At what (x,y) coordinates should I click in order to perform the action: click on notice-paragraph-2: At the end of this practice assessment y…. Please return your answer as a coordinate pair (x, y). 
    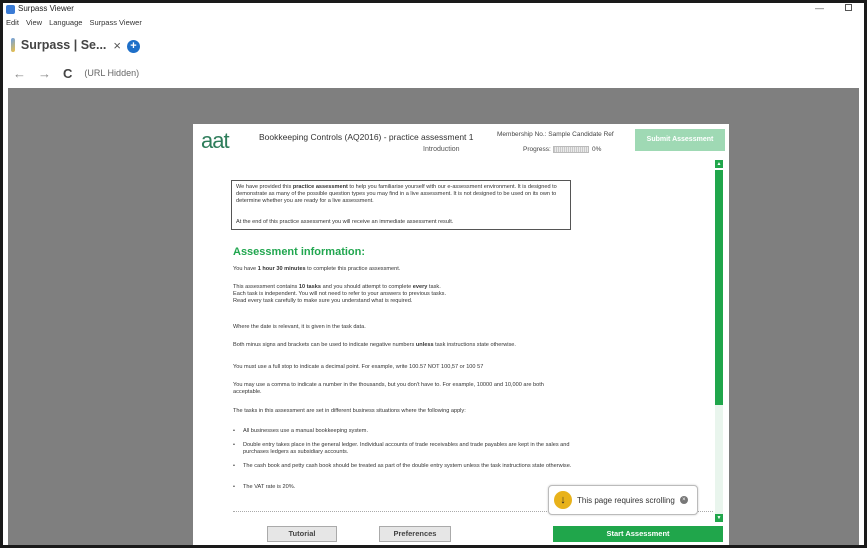
    Looking at the image, I should click on (345, 222).